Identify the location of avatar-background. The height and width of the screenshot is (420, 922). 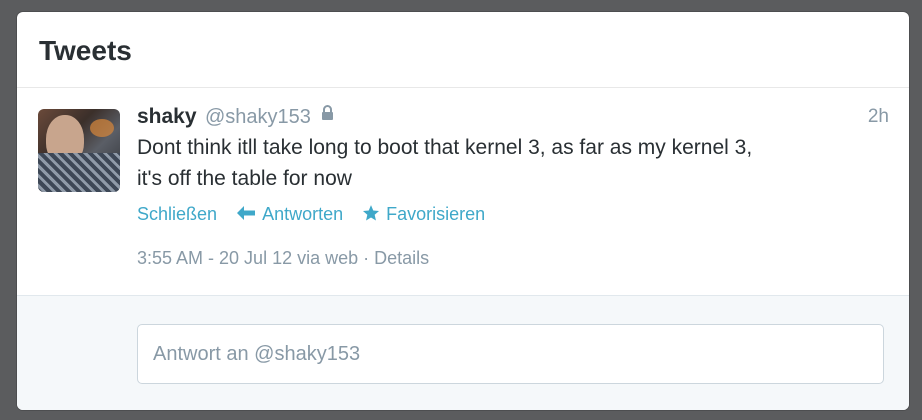
(102, 128).